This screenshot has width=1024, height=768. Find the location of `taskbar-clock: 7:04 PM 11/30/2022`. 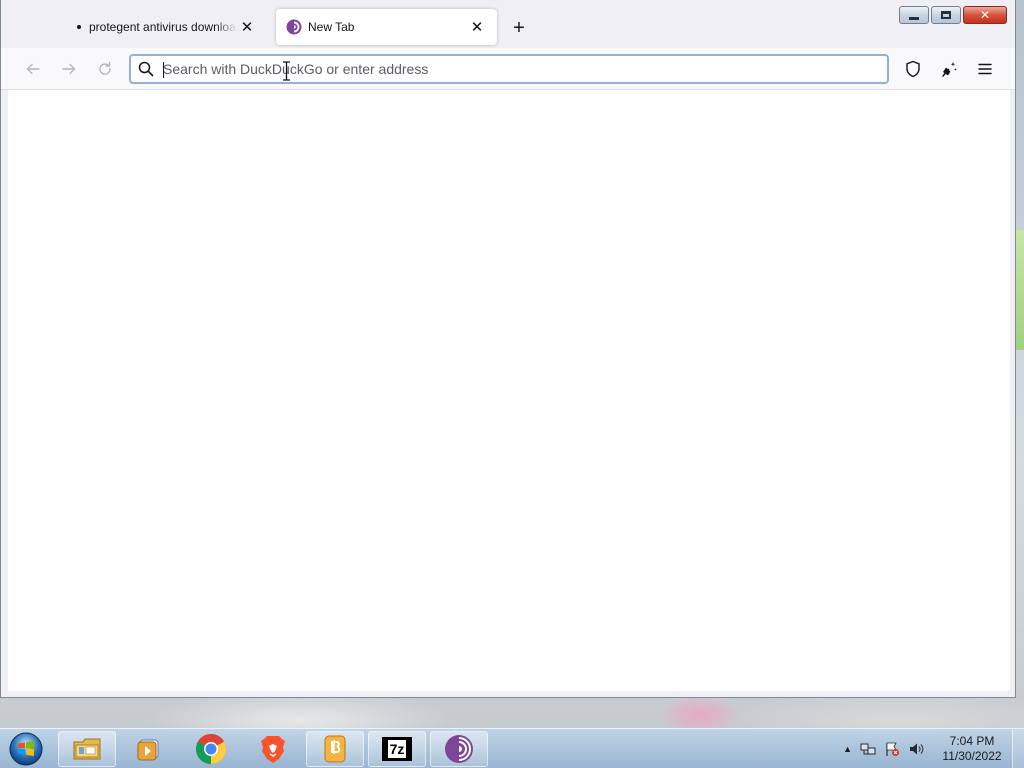

taskbar-clock: 7:04 PM 11/30/2022 is located at coordinates (972, 749).